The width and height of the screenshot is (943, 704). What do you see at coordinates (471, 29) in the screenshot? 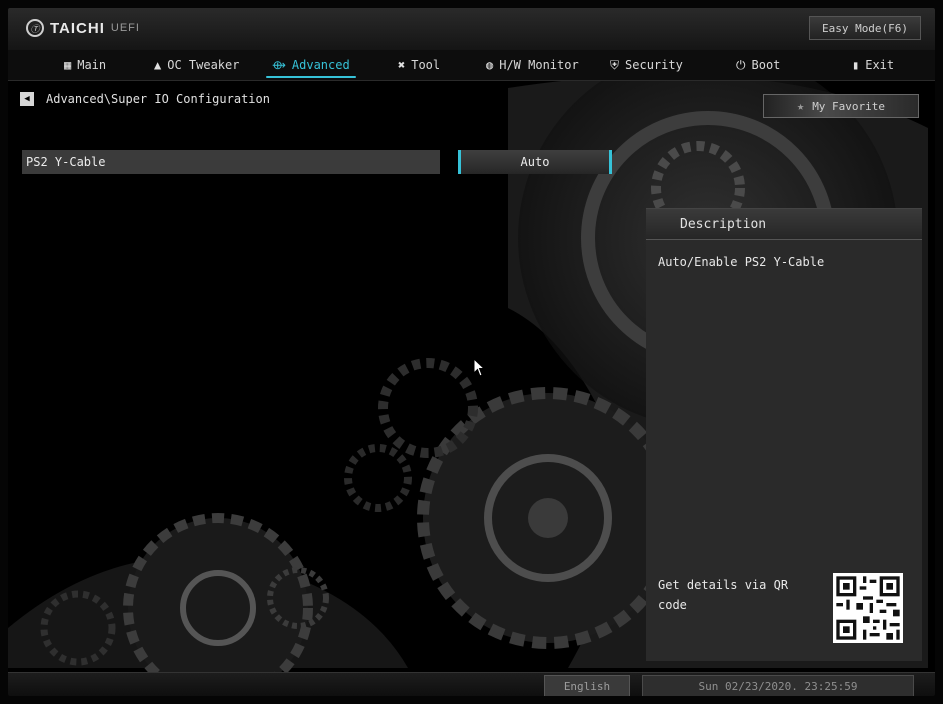
I see `top-bar: Ⓣ TAICHI UEFI Easy Mode(F6)` at bounding box center [471, 29].